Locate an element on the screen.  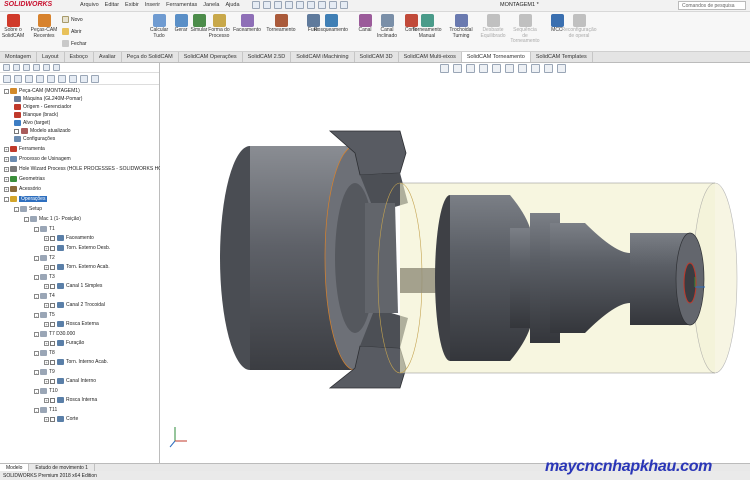
print-icon is located at coordinates (300, 5).